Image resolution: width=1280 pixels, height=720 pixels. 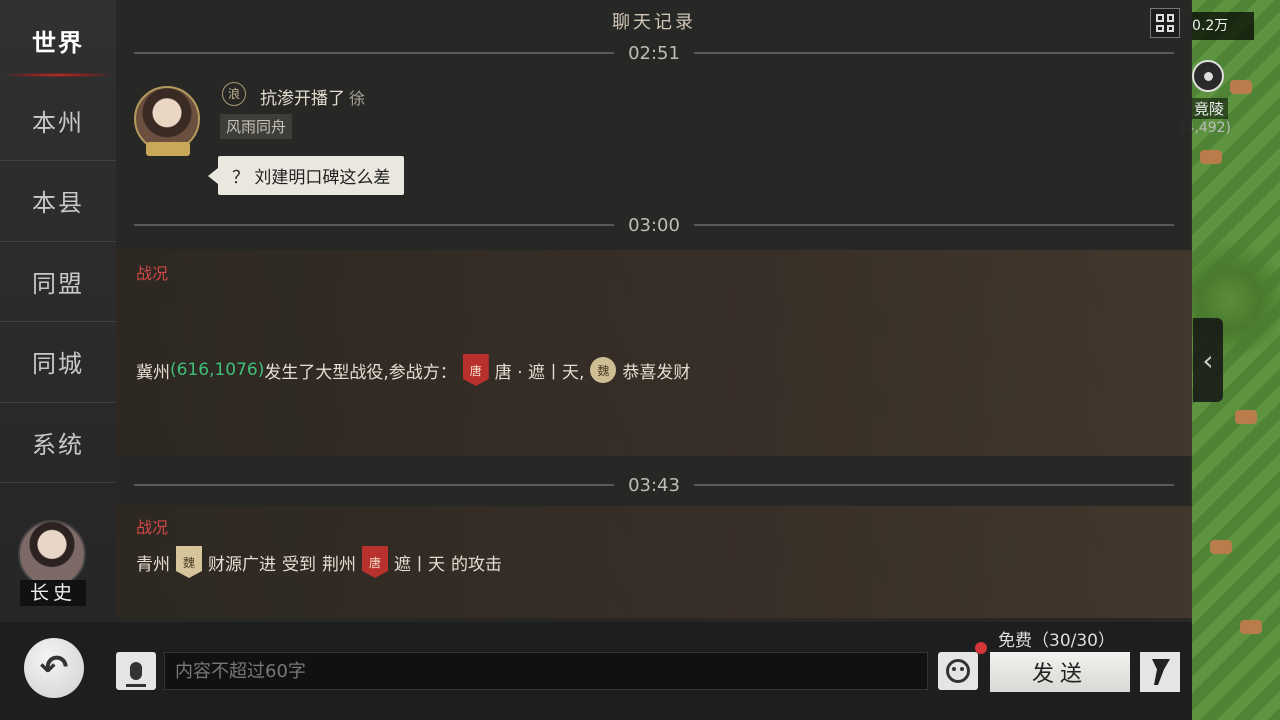 I want to click on sender-name: 抗渗开播了徐, so click(x=312, y=96).